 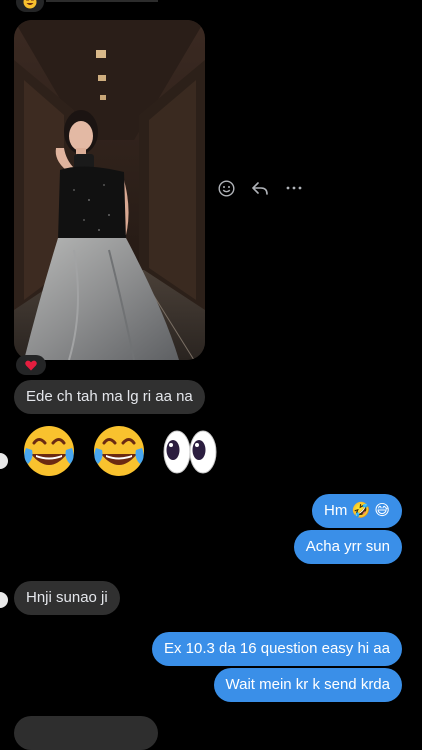 I want to click on incoming-message-partial, so click(x=86, y=733).